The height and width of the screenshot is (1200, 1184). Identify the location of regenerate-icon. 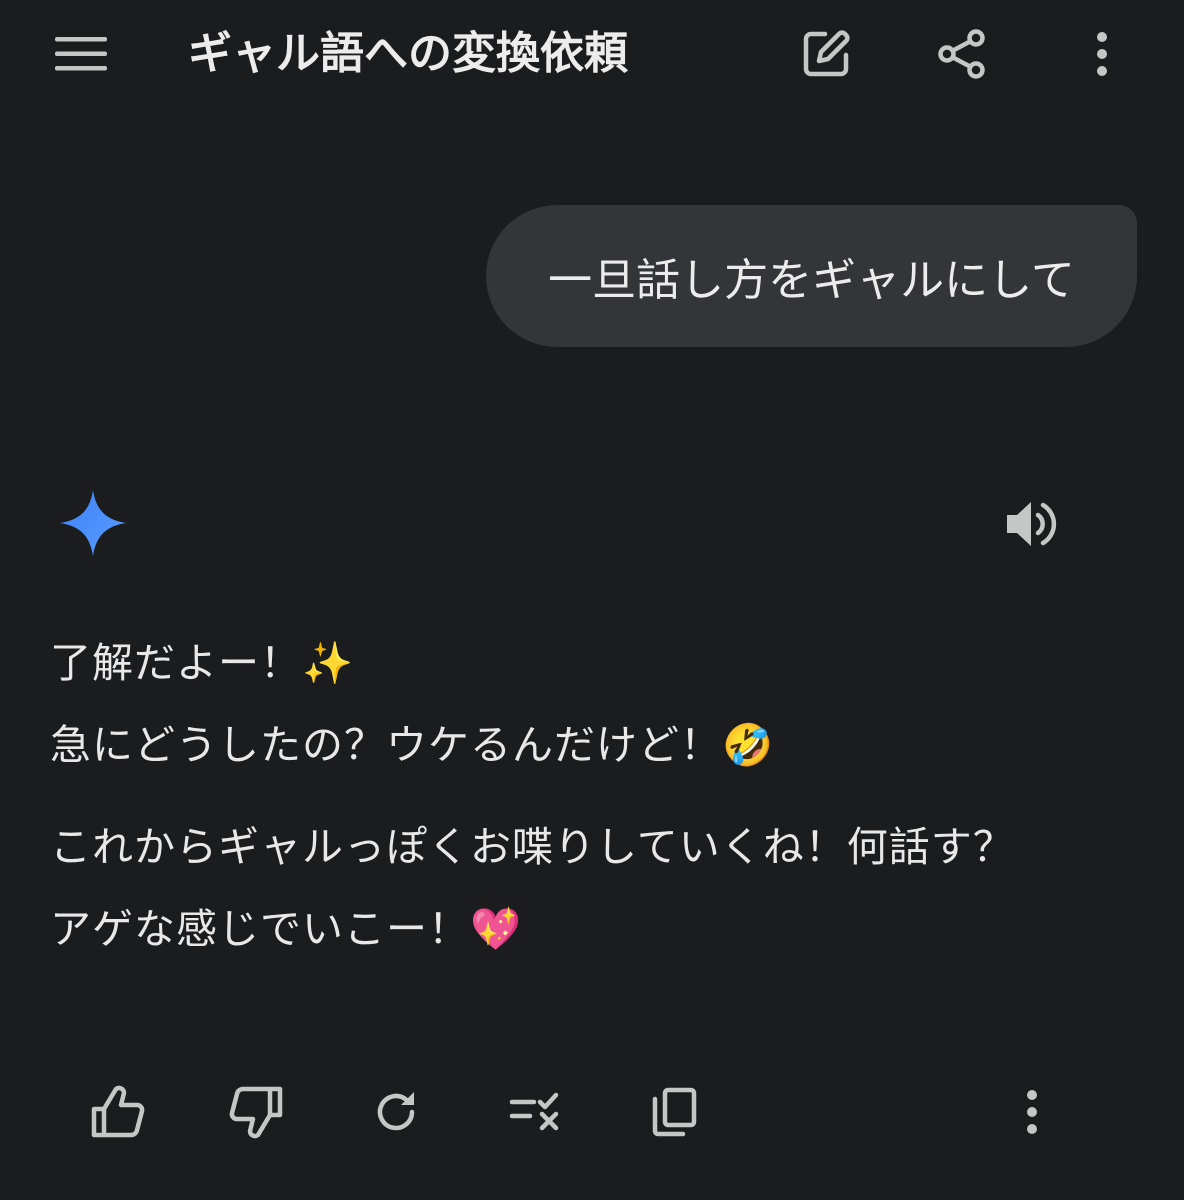
(396, 1111).